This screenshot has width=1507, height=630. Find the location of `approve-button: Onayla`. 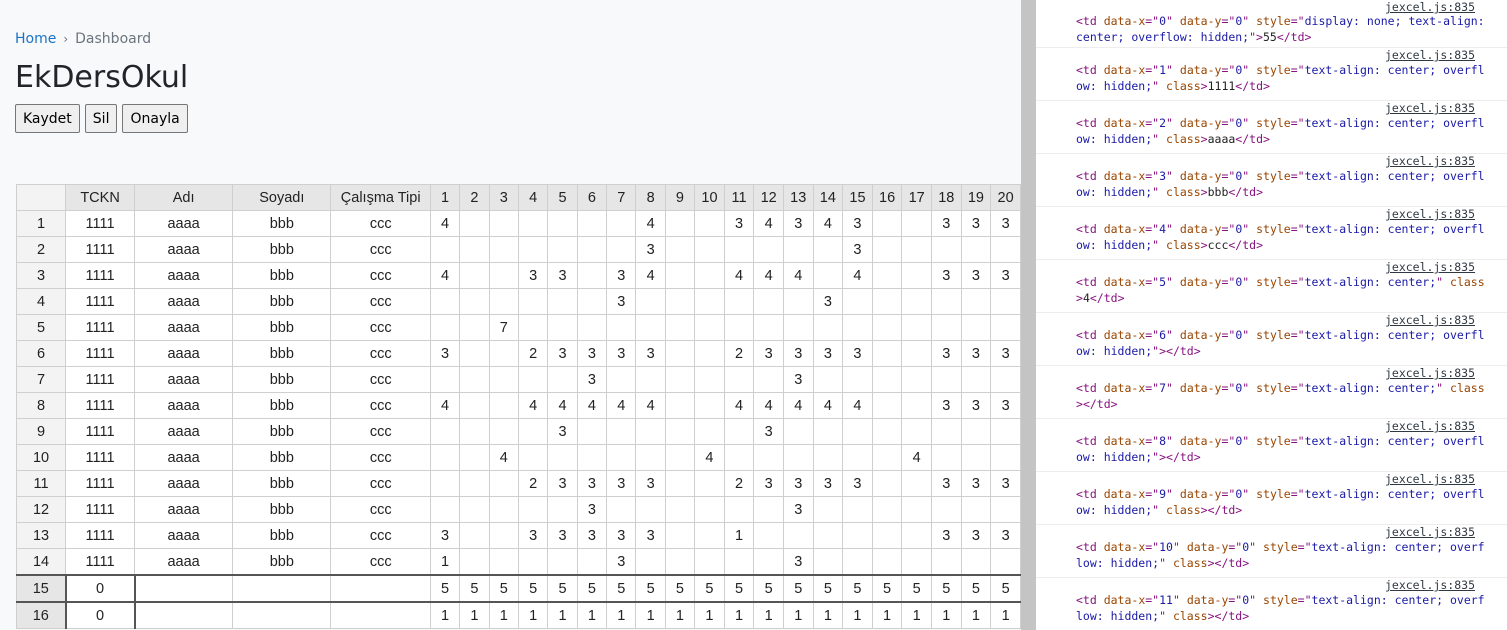

approve-button: Onayla is located at coordinates (155, 118).